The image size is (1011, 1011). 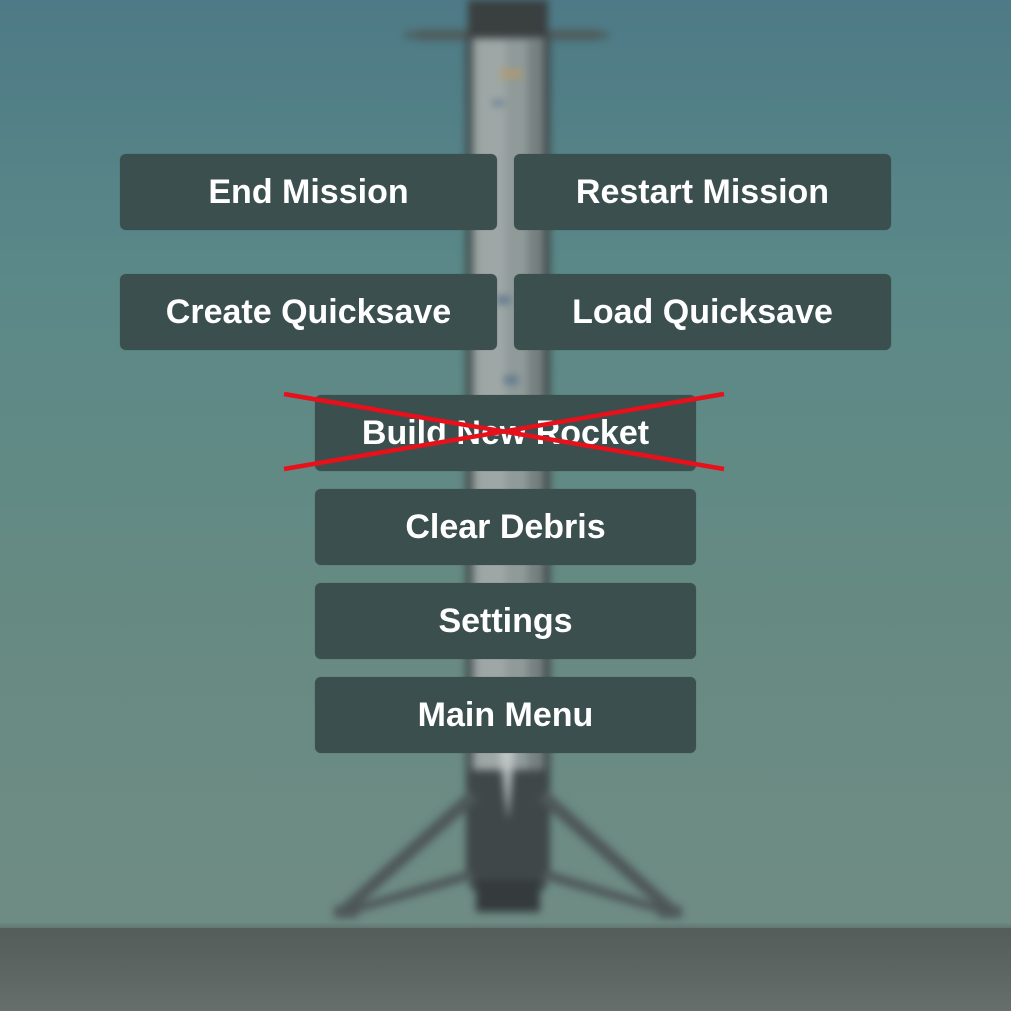 What do you see at coordinates (505, 621) in the screenshot?
I see `settings-button: Settings` at bounding box center [505, 621].